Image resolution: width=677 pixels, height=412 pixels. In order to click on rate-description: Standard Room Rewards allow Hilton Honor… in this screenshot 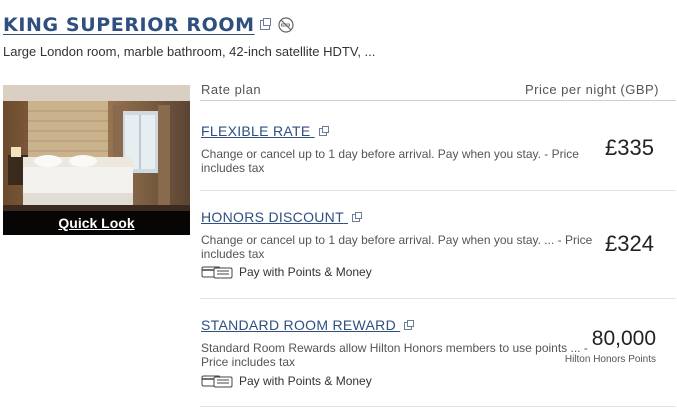, I will do `click(394, 355)`.